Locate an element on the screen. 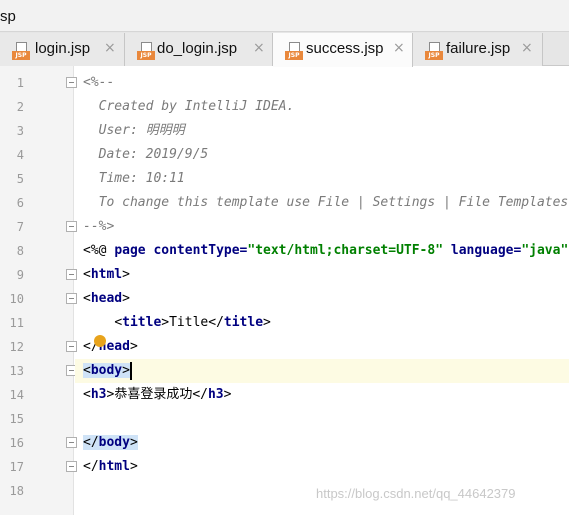  line-number: 6 is located at coordinates (20, 203).